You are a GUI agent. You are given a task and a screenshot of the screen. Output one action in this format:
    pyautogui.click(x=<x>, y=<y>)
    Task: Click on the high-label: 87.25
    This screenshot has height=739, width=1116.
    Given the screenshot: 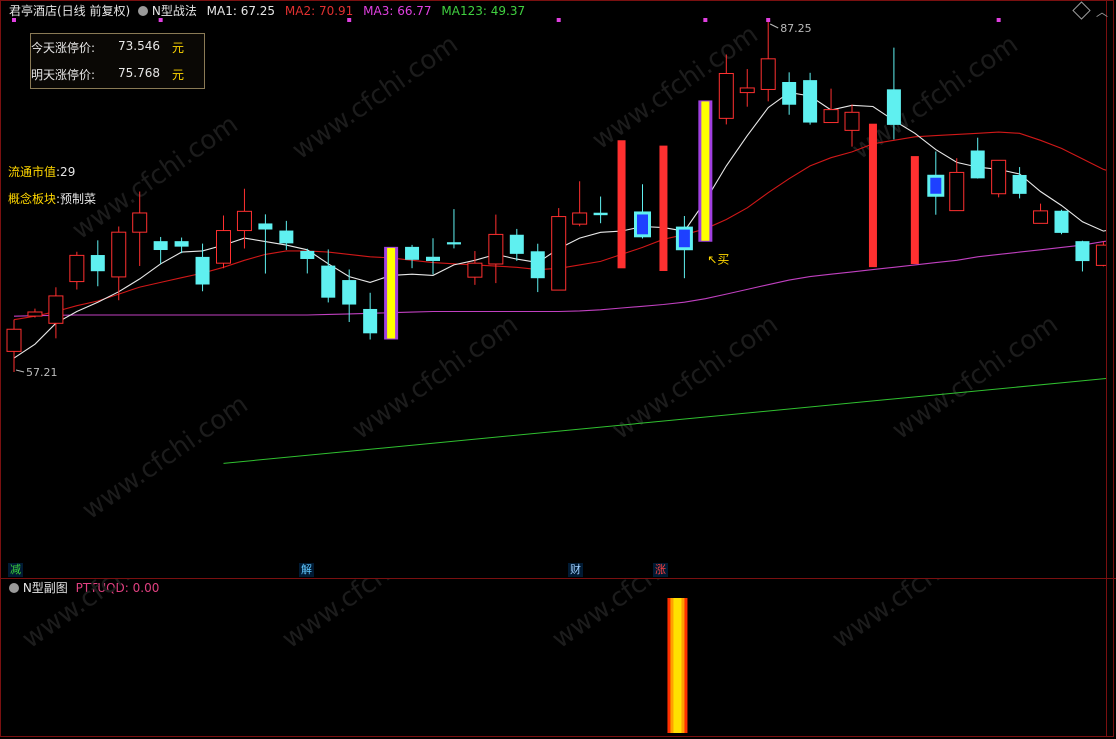 What is the action you would take?
    pyautogui.click(x=796, y=28)
    